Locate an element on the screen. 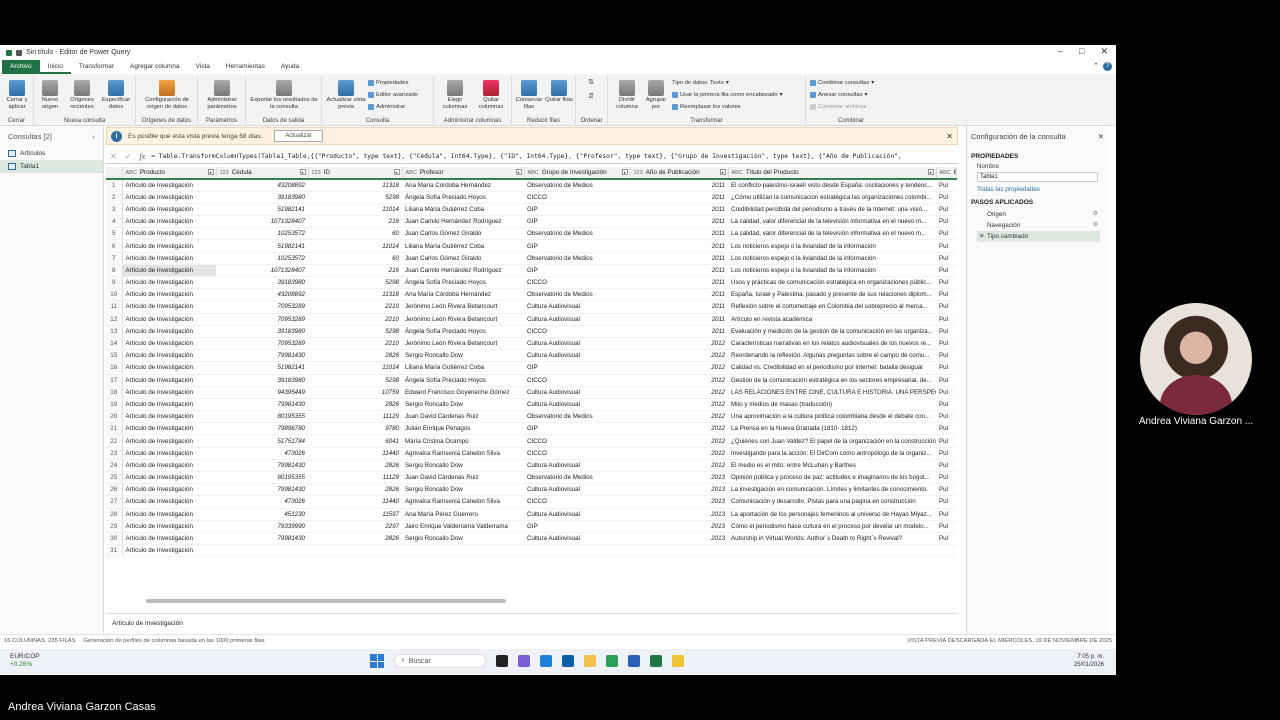 This screenshot has width=1280, height=720. table-cell: Juan Camilo Hernández Rodríguez is located at coordinates (463, 222).